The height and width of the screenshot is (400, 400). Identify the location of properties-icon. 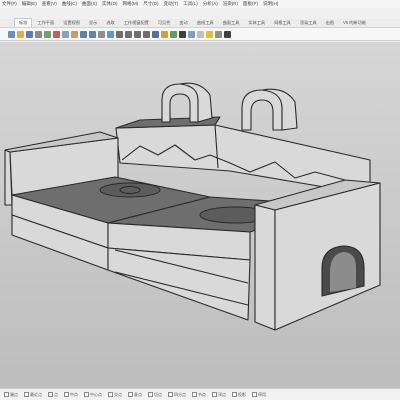
(182, 34).